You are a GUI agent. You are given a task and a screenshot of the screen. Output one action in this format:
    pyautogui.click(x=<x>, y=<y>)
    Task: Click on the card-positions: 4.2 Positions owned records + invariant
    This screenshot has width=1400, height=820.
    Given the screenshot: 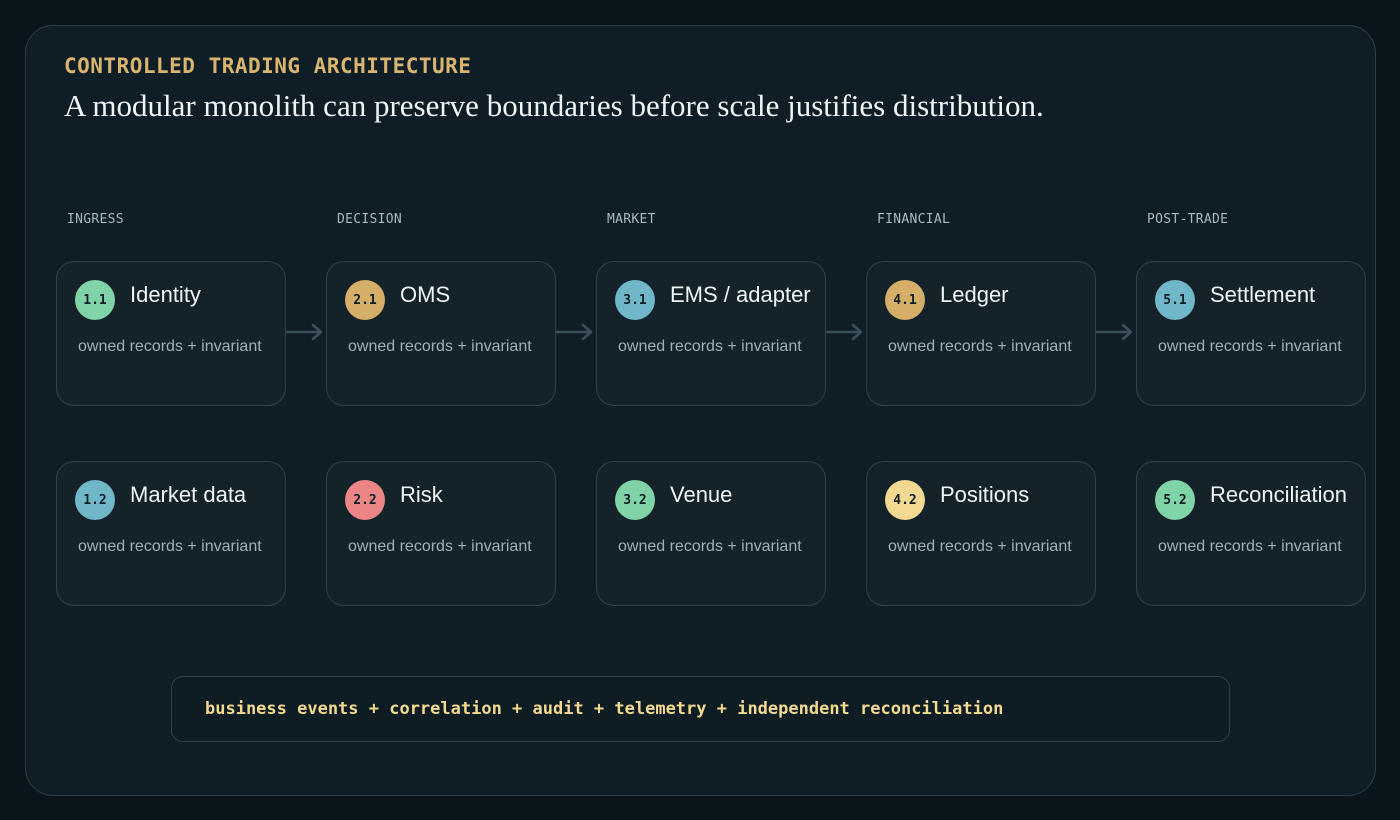 What is the action you would take?
    pyautogui.click(x=981, y=533)
    